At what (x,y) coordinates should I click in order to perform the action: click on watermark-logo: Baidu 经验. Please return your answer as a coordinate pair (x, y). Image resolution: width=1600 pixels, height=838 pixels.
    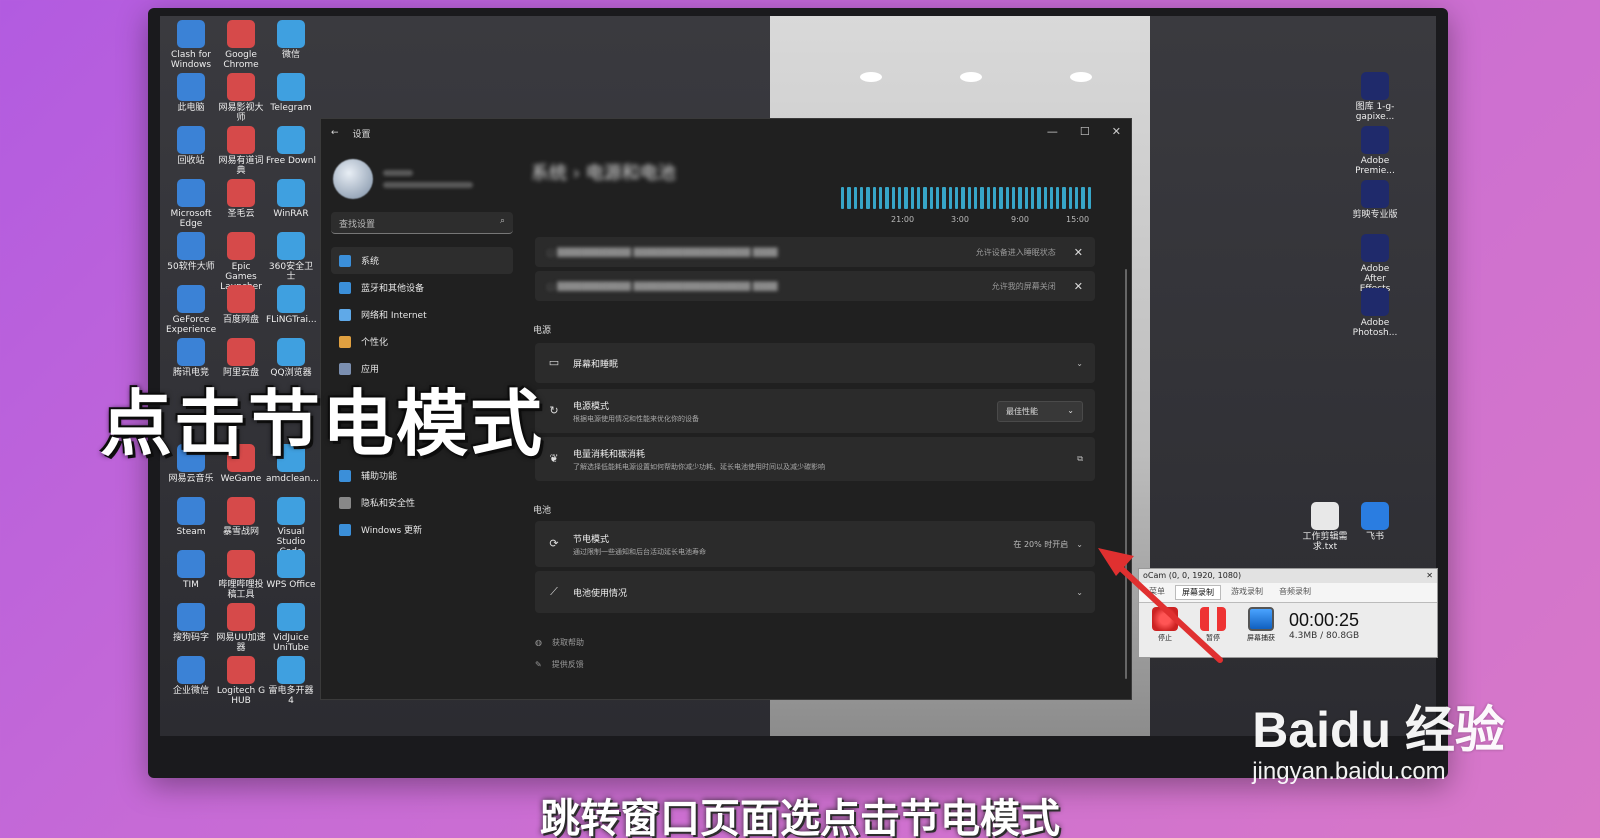
    Looking at the image, I should click on (1378, 730).